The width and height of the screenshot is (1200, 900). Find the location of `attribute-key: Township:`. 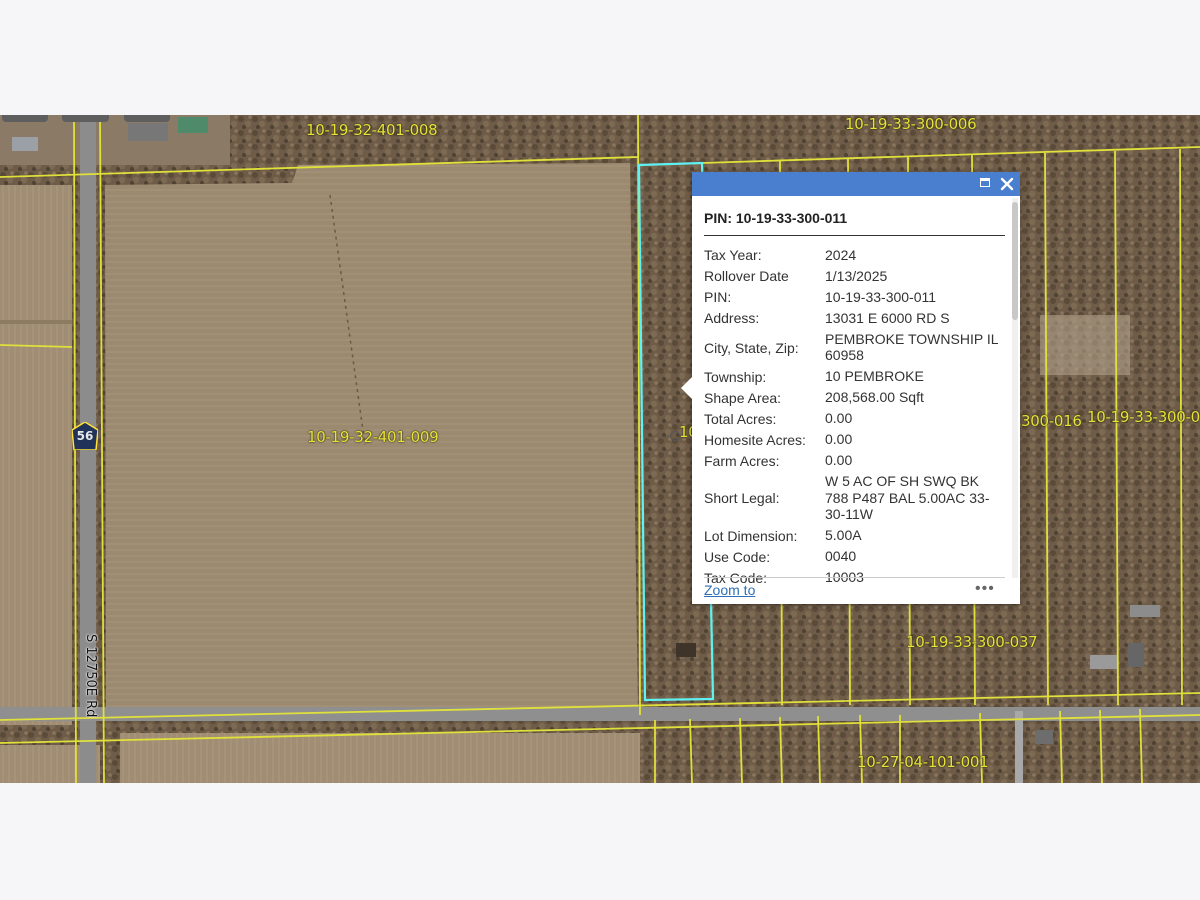

attribute-key: Township: is located at coordinates (735, 376).